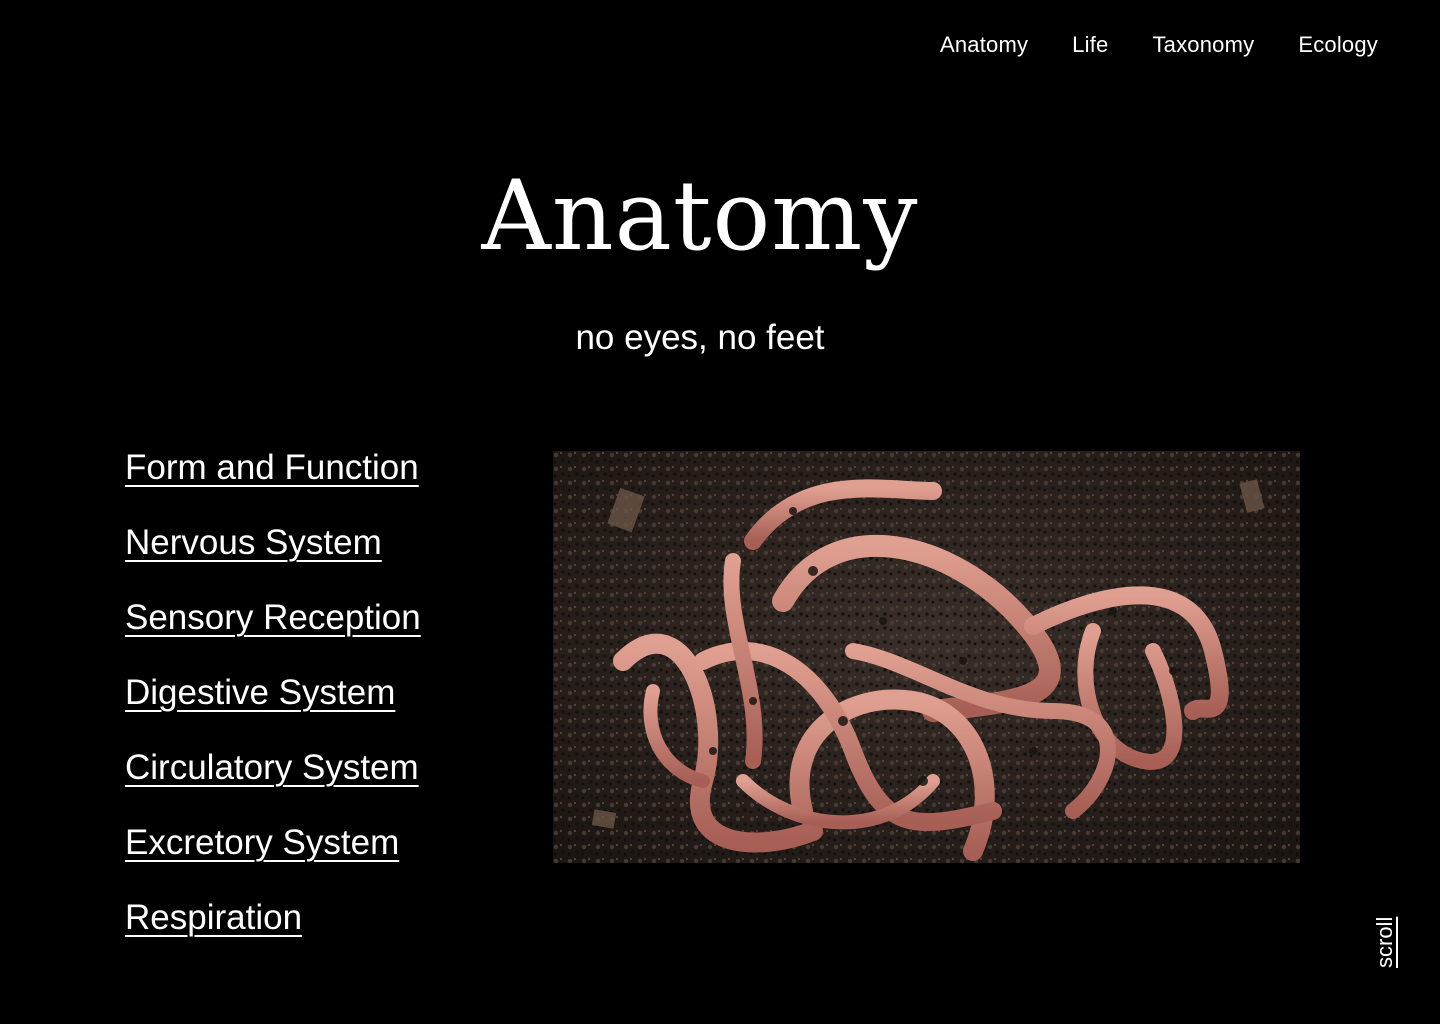  What do you see at coordinates (272, 767) in the screenshot?
I see `section-link-circulatory-system: Circulatory System` at bounding box center [272, 767].